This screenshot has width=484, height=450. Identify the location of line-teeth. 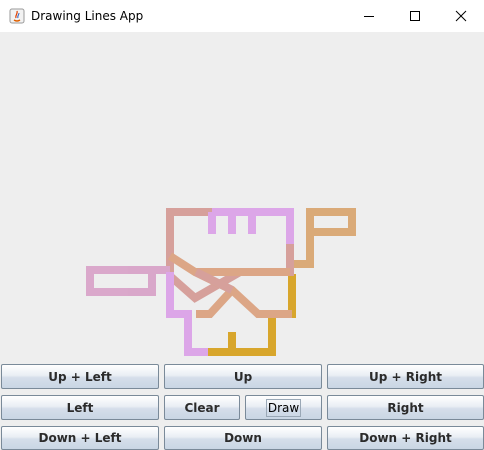
(251, 226).